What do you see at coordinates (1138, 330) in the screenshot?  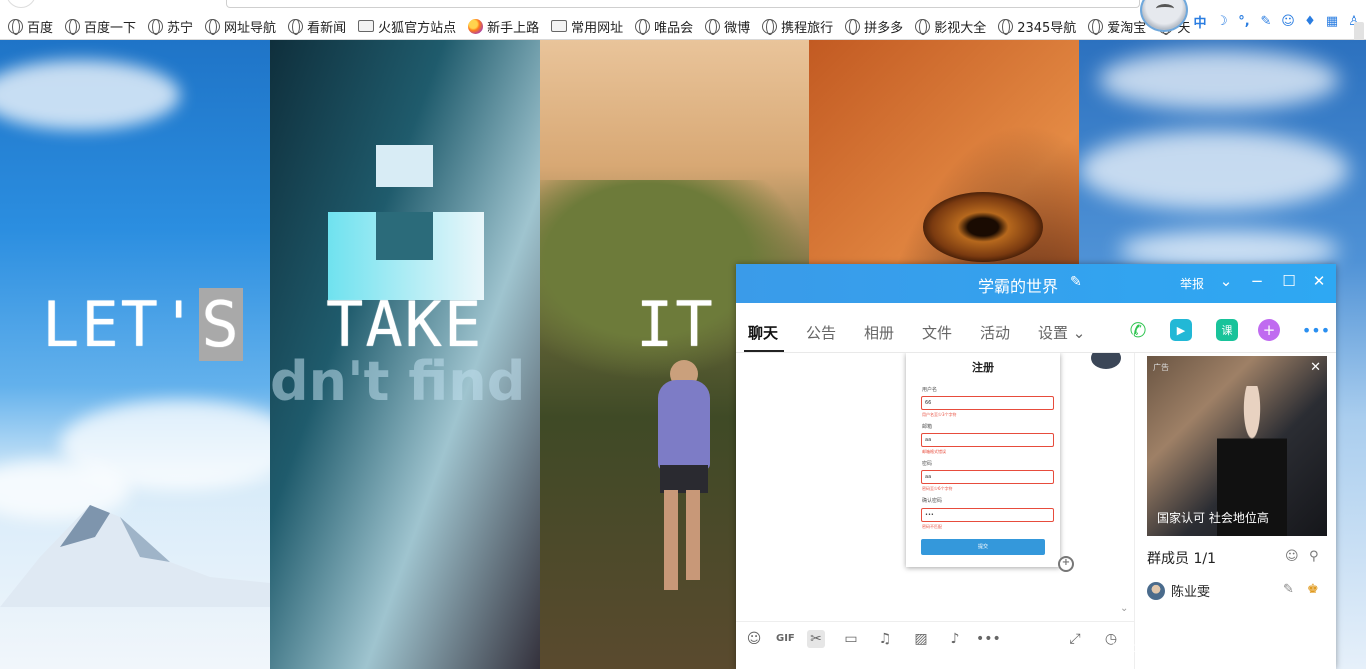 I see `phone-icon: ✆` at bounding box center [1138, 330].